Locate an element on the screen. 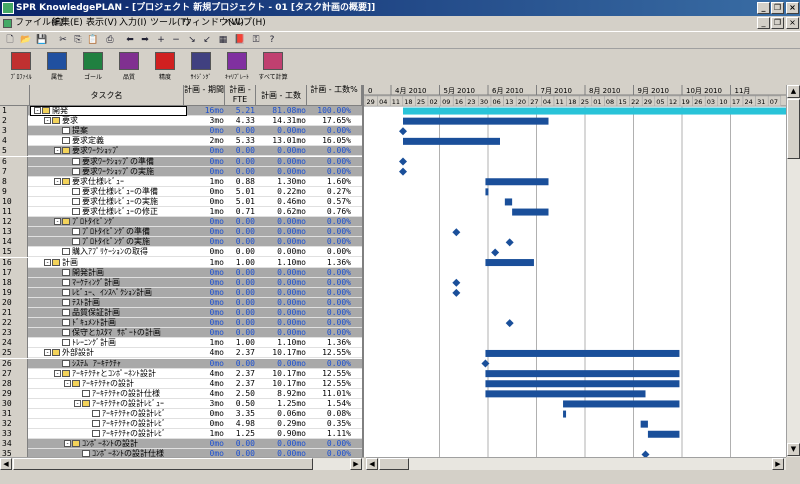 The image size is (800, 484). table-row: 26 ｼｽﾃﾑ ｱｰｷﾃｸﾁｬ 0mo 0.00 0.00mo 0.00% is located at coordinates (181, 363).